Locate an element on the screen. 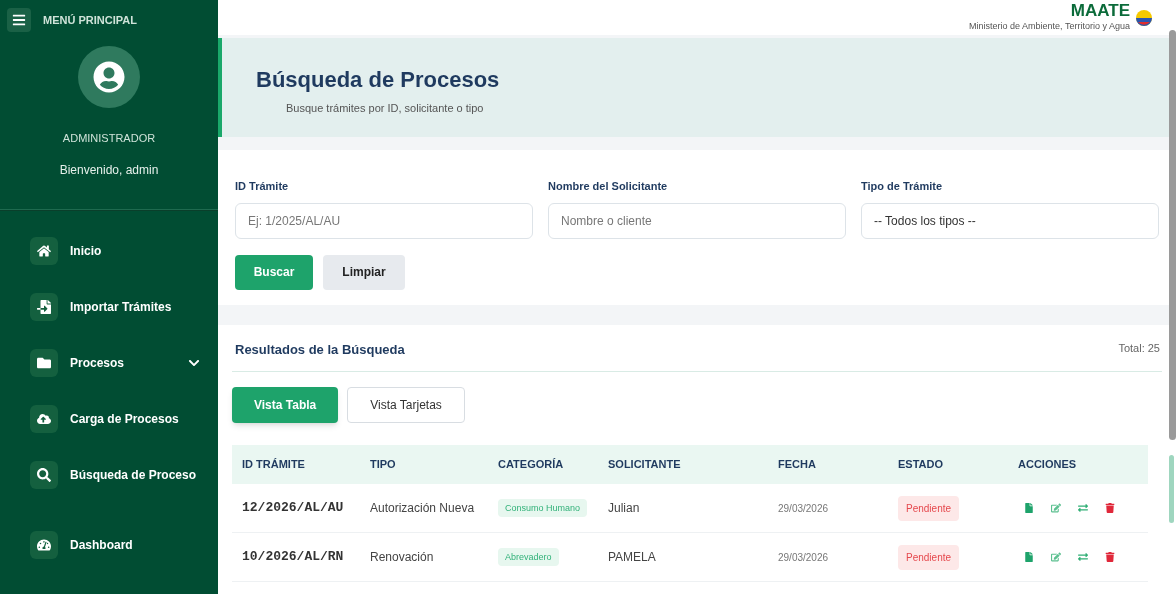 Image resolution: width=1176 pixels, height=594 pixels. results-title: Resultados de la Búsqueda is located at coordinates (319, 349).